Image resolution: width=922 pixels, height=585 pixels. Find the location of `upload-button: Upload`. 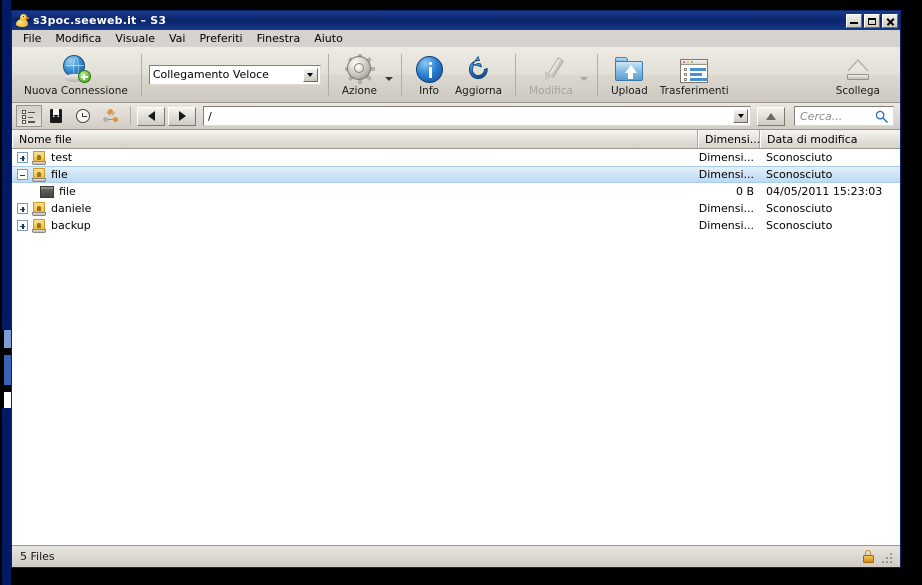

upload-button: Upload is located at coordinates (629, 75).